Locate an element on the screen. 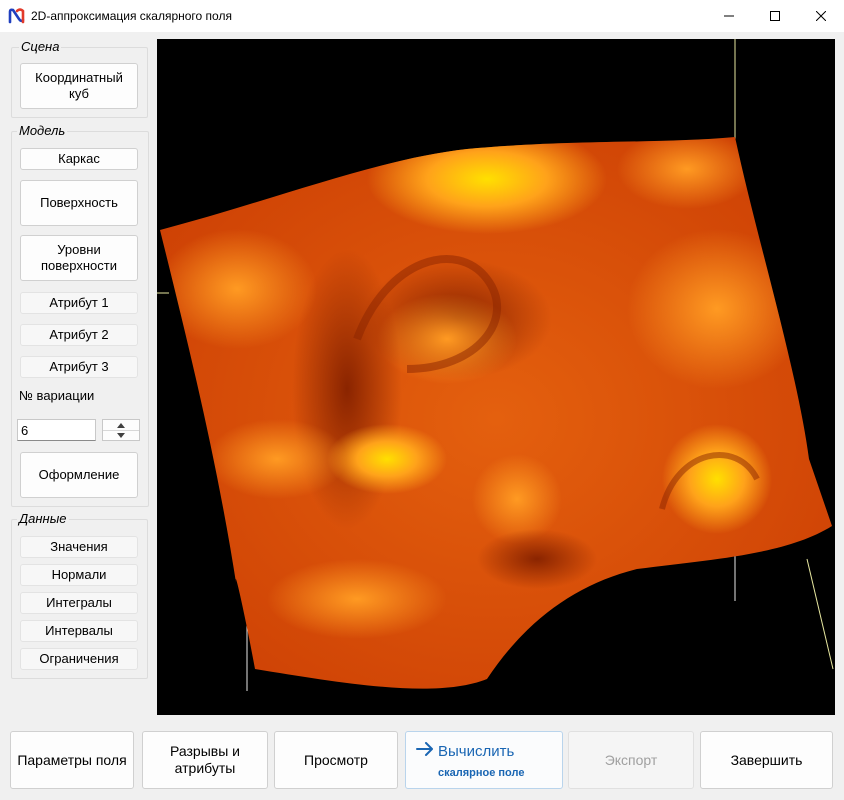  coord-cube-button: Координатный куб is located at coordinates (79, 86).